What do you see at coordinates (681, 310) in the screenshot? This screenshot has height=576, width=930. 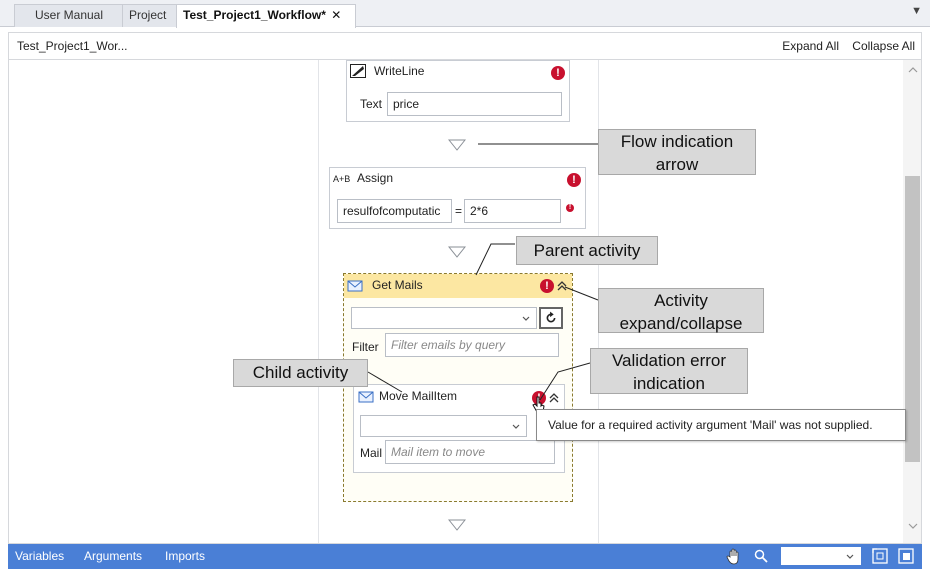 I see `callout-activity-expand-collapse: Activity expand/collapse` at bounding box center [681, 310].